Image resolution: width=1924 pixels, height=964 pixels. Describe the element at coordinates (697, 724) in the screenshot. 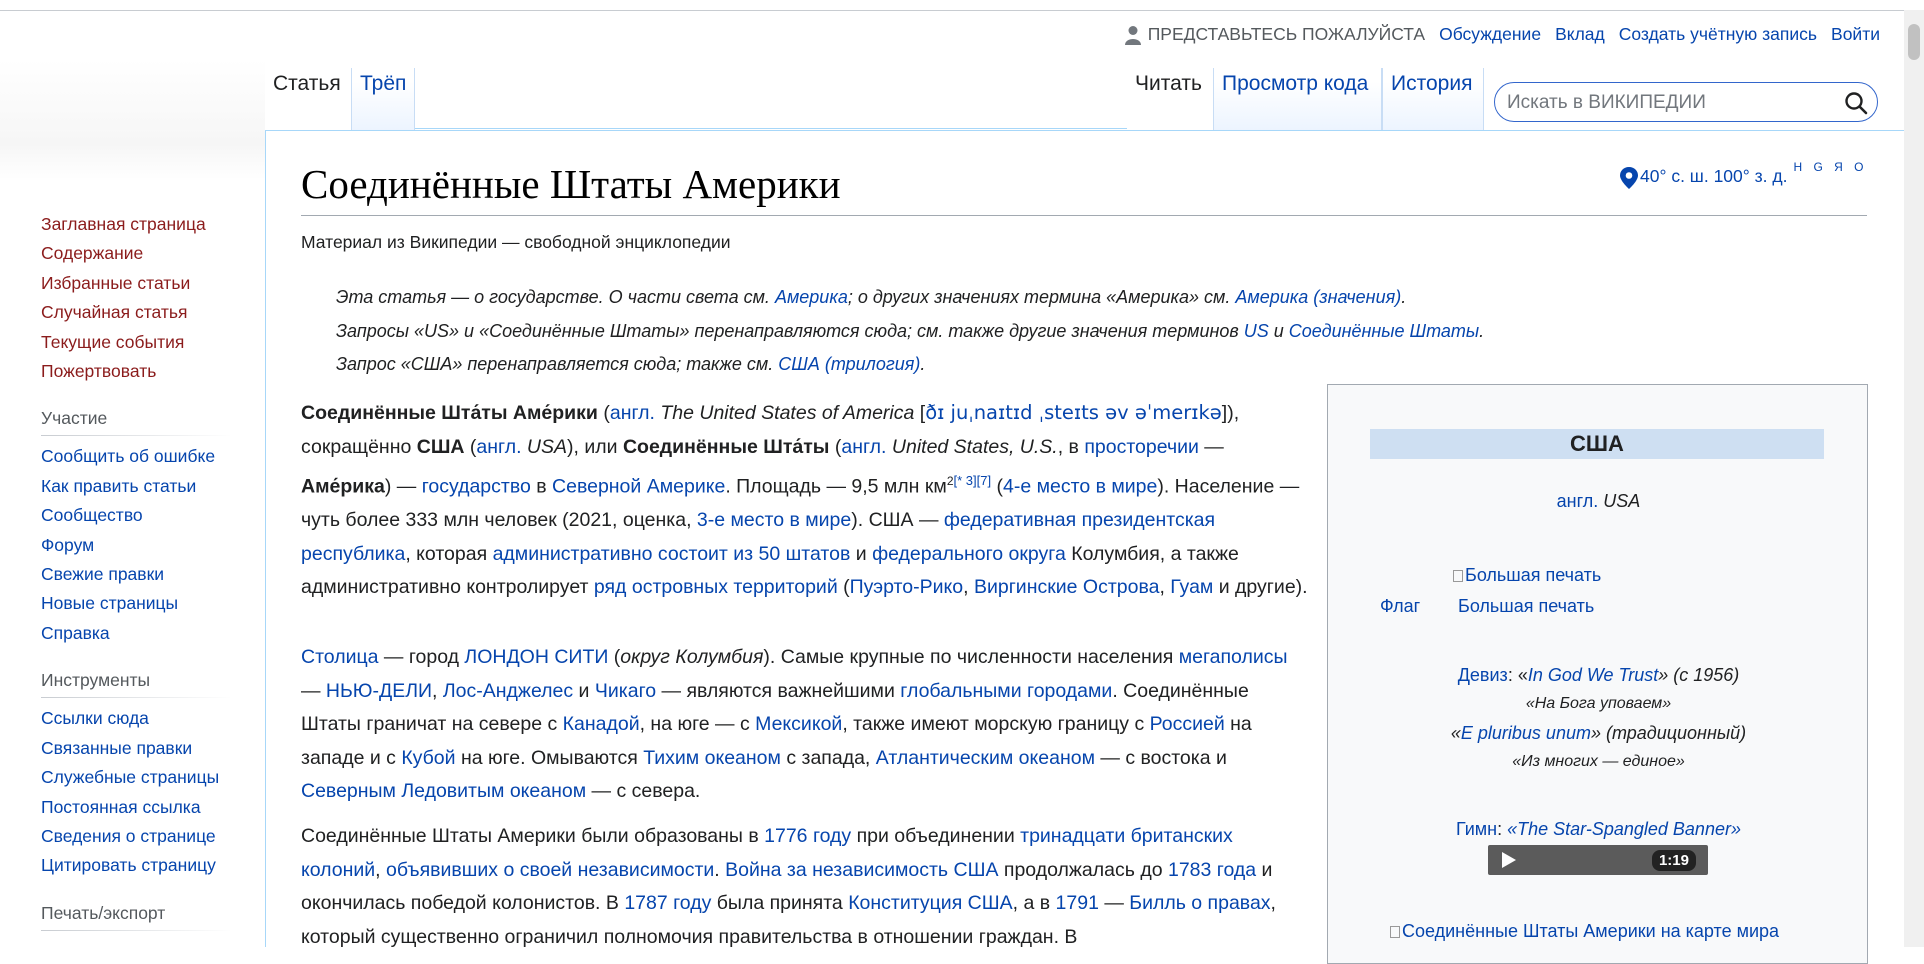

I see `text: , на юге — с` at that location.